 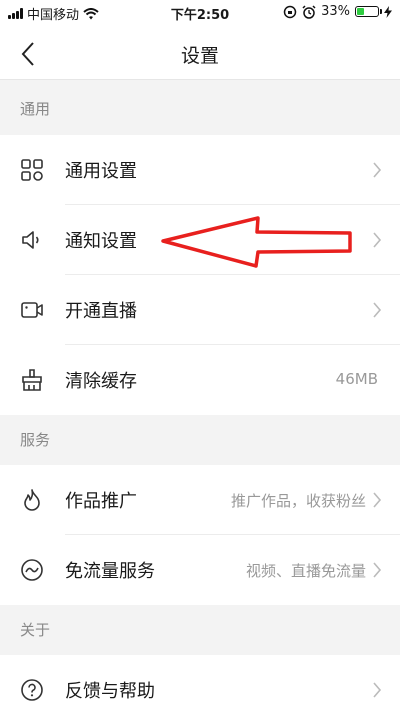 What do you see at coordinates (388, 11) in the screenshot?
I see `charging-icon` at bounding box center [388, 11].